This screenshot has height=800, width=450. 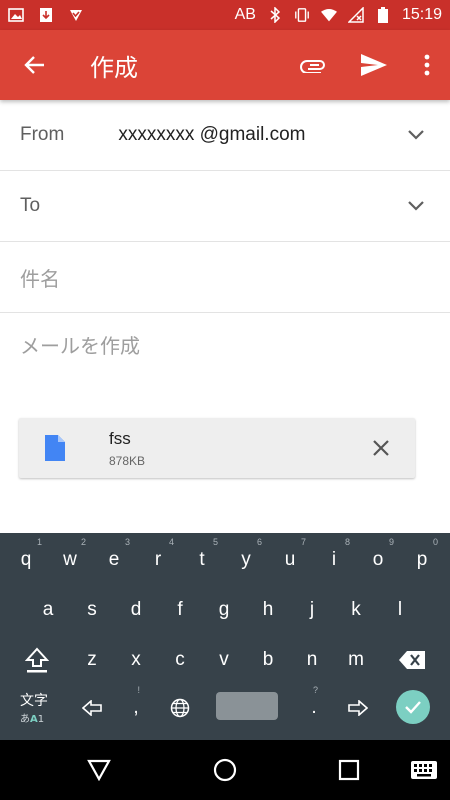 What do you see at coordinates (136, 660) in the screenshot?
I see `key-x: x` at bounding box center [136, 660].